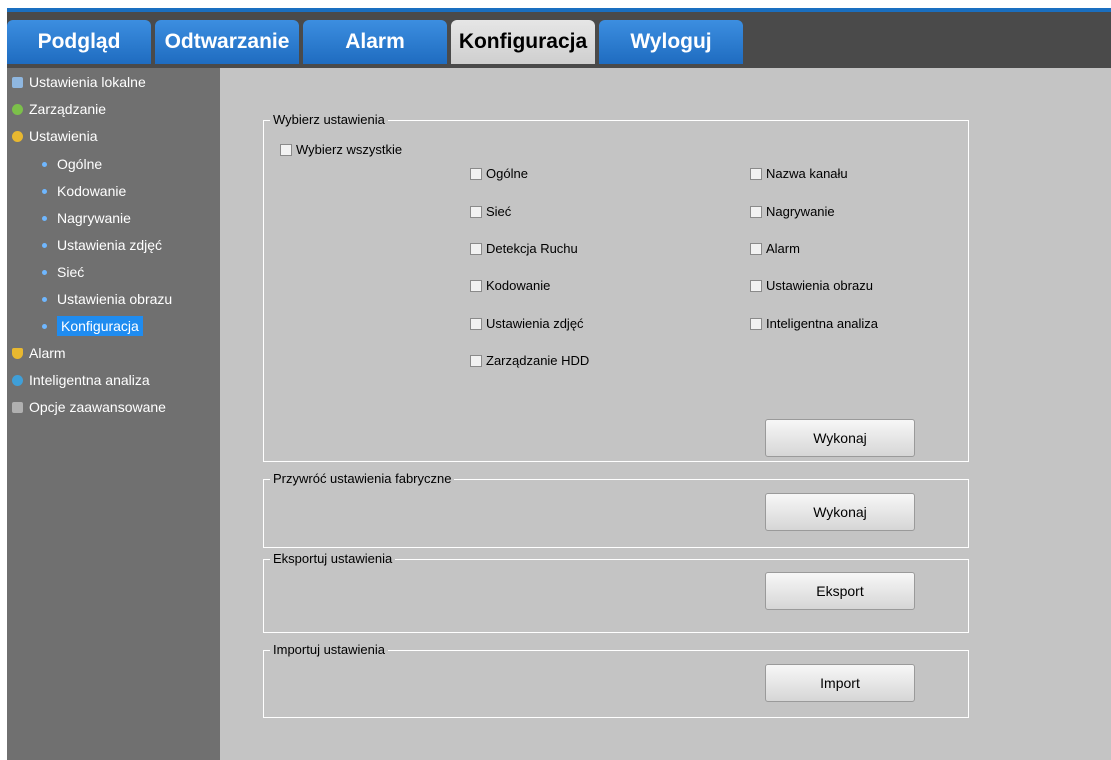 The image size is (1111, 760). What do you see at coordinates (792, 211) in the screenshot?
I see `checkbox-nagrywanie: Nagrywanie` at bounding box center [792, 211].